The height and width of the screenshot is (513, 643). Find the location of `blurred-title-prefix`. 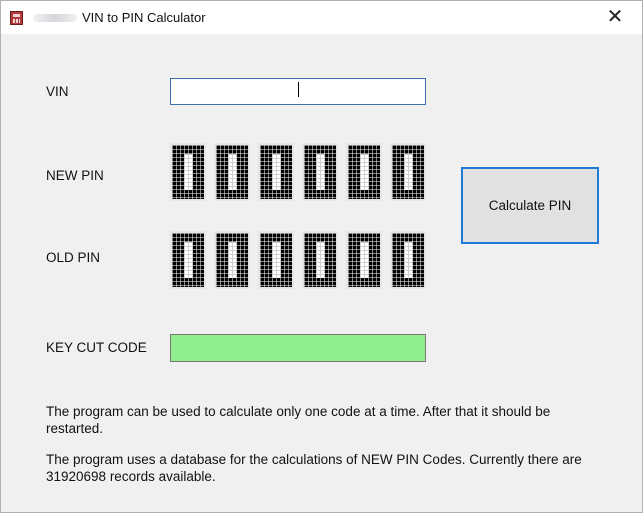

blurred-title-prefix is located at coordinates (55, 18).